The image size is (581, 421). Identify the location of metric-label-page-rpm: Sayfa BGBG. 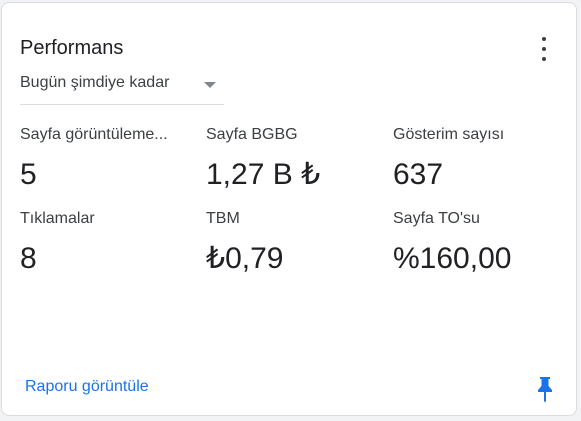
(252, 134).